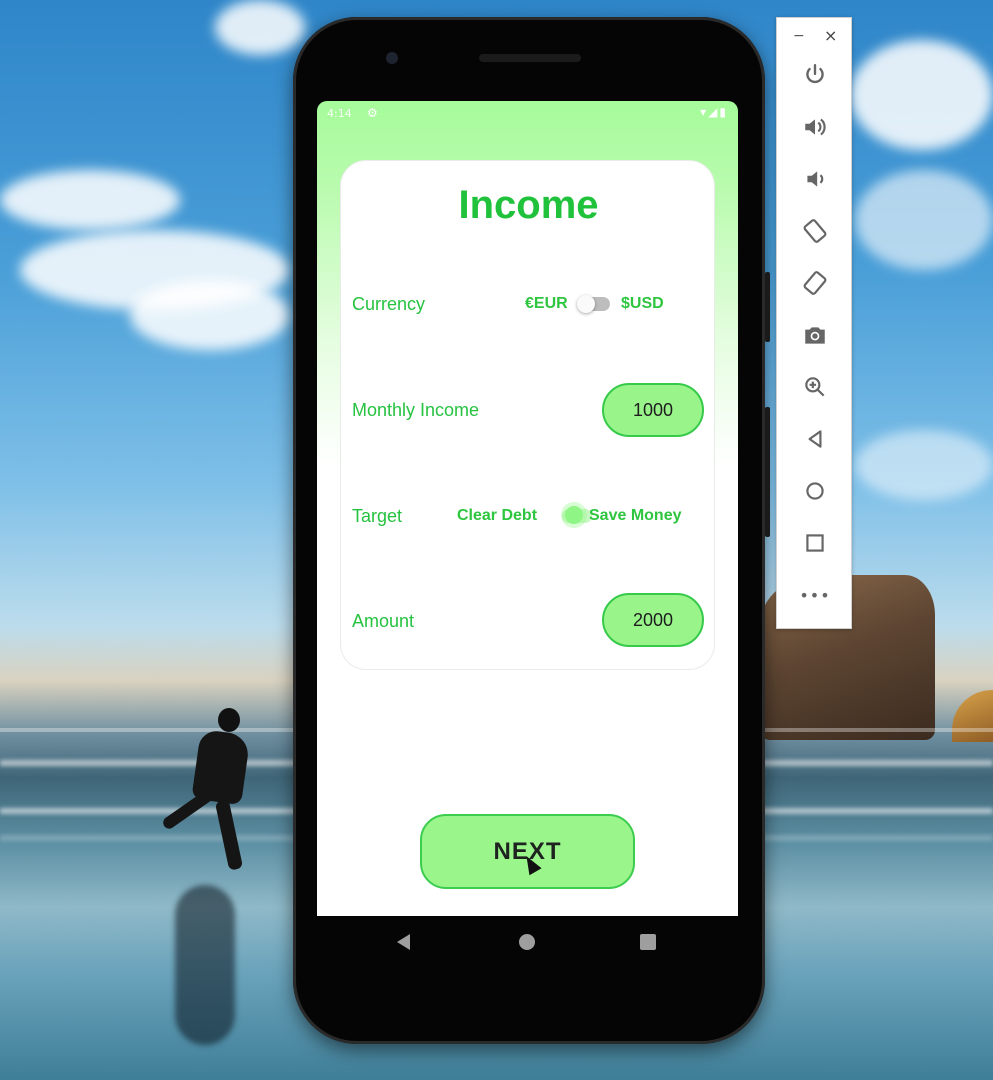 The height and width of the screenshot is (1080, 993). Describe the element at coordinates (830, 35) in the screenshot. I see `close-button: ×` at that location.